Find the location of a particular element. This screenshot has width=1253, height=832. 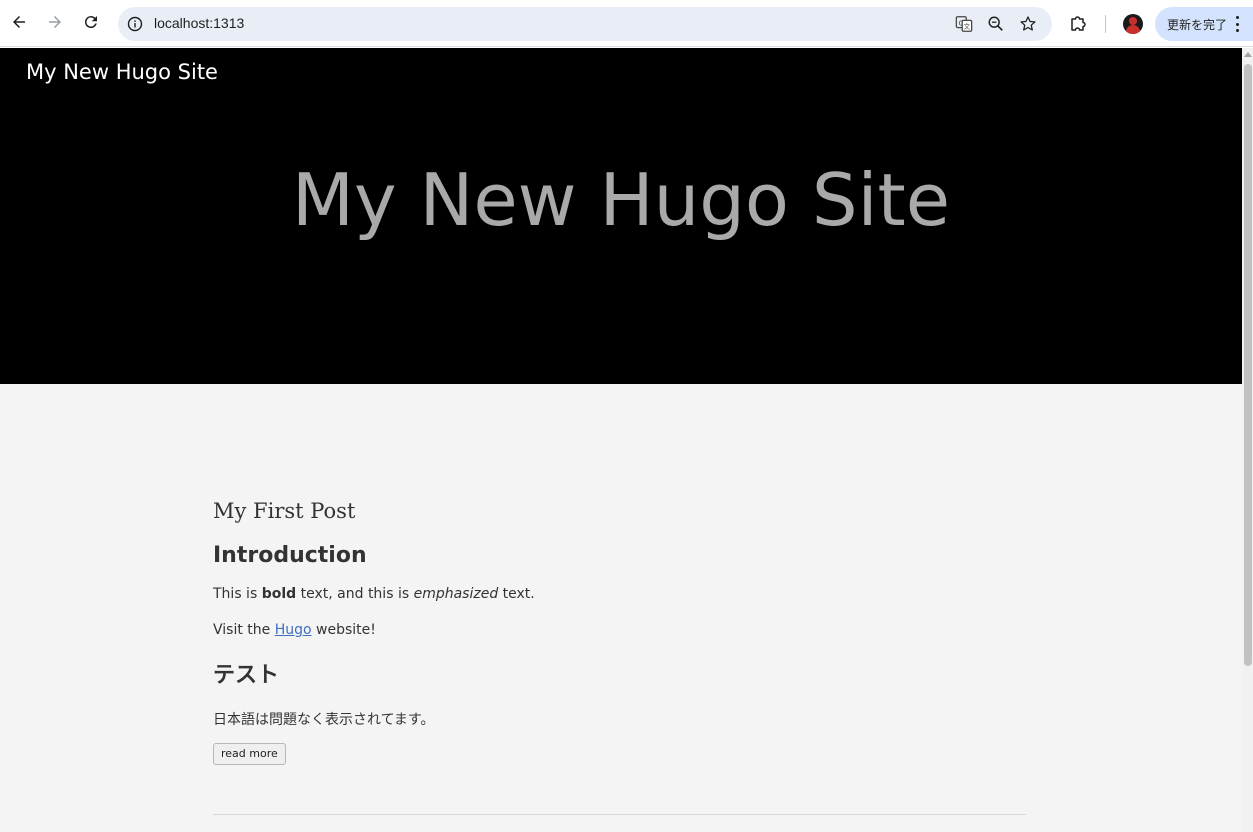

reload-button is located at coordinates (91, 22).